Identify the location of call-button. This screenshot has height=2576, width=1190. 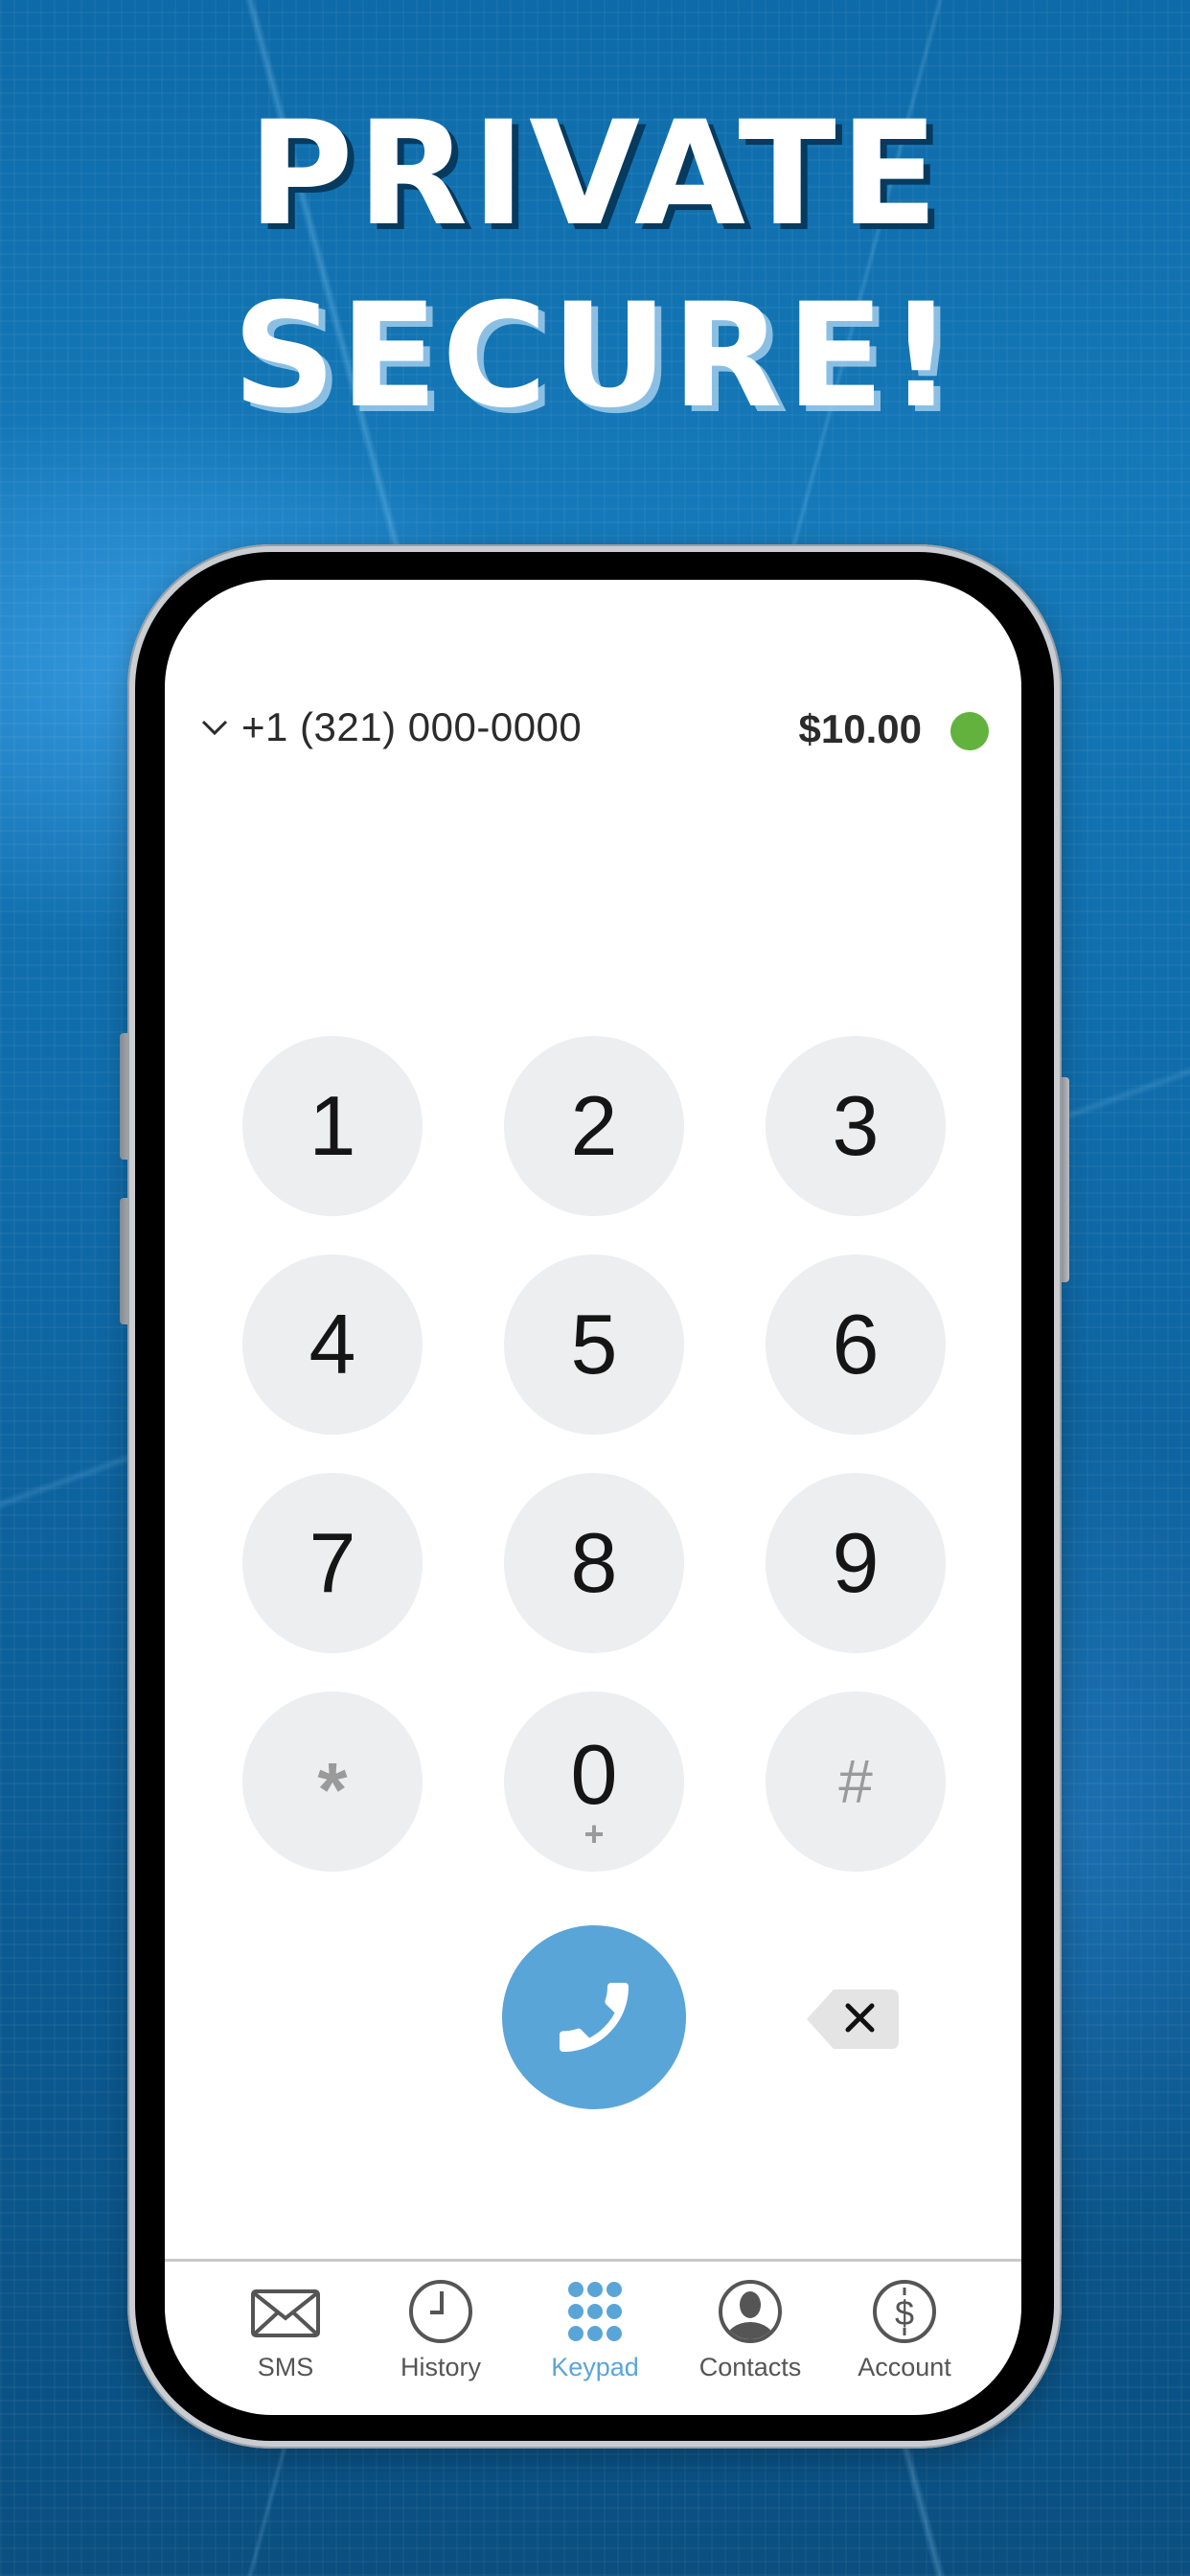
(594, 2017).